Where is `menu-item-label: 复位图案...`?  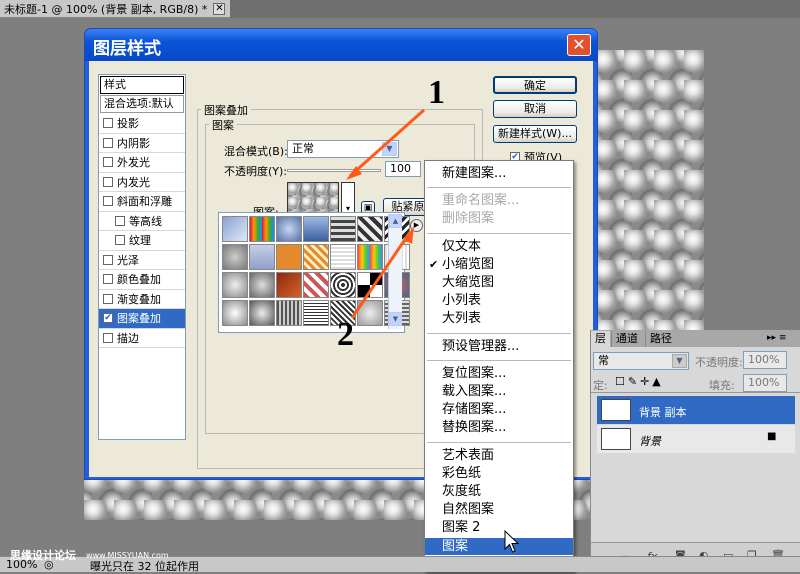 menu-item-label: 复位图案... is located at coordinates (474, 373).